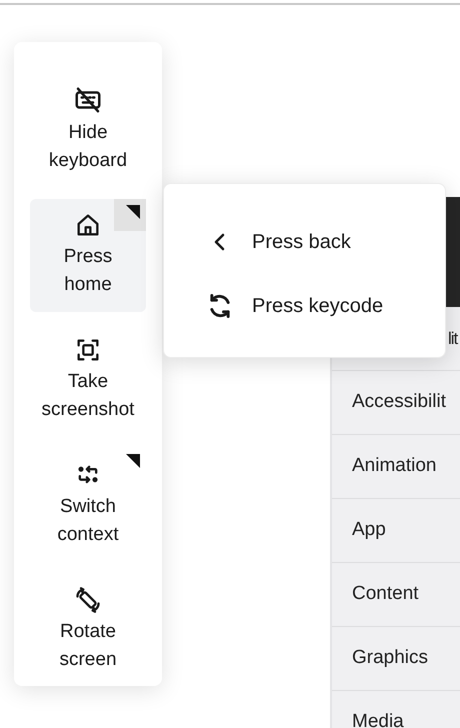 This screenshot has width=460, height=728. What do you see at coordinates (88, 100) in the screenshot?
I see `keyboard-off-icon` at bounding box center [88, 100].